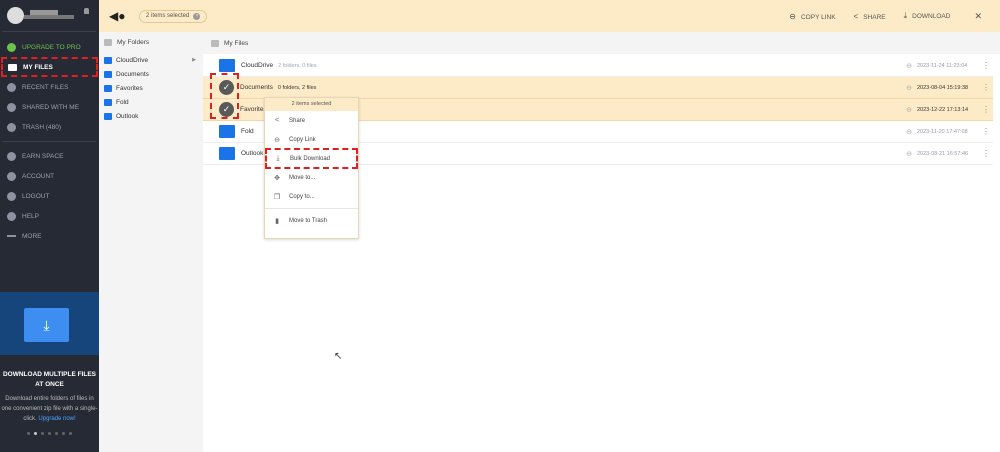  Describe the element at coordinates (978, 16) in the screenshot. I see `close-button: ✕` at that location.